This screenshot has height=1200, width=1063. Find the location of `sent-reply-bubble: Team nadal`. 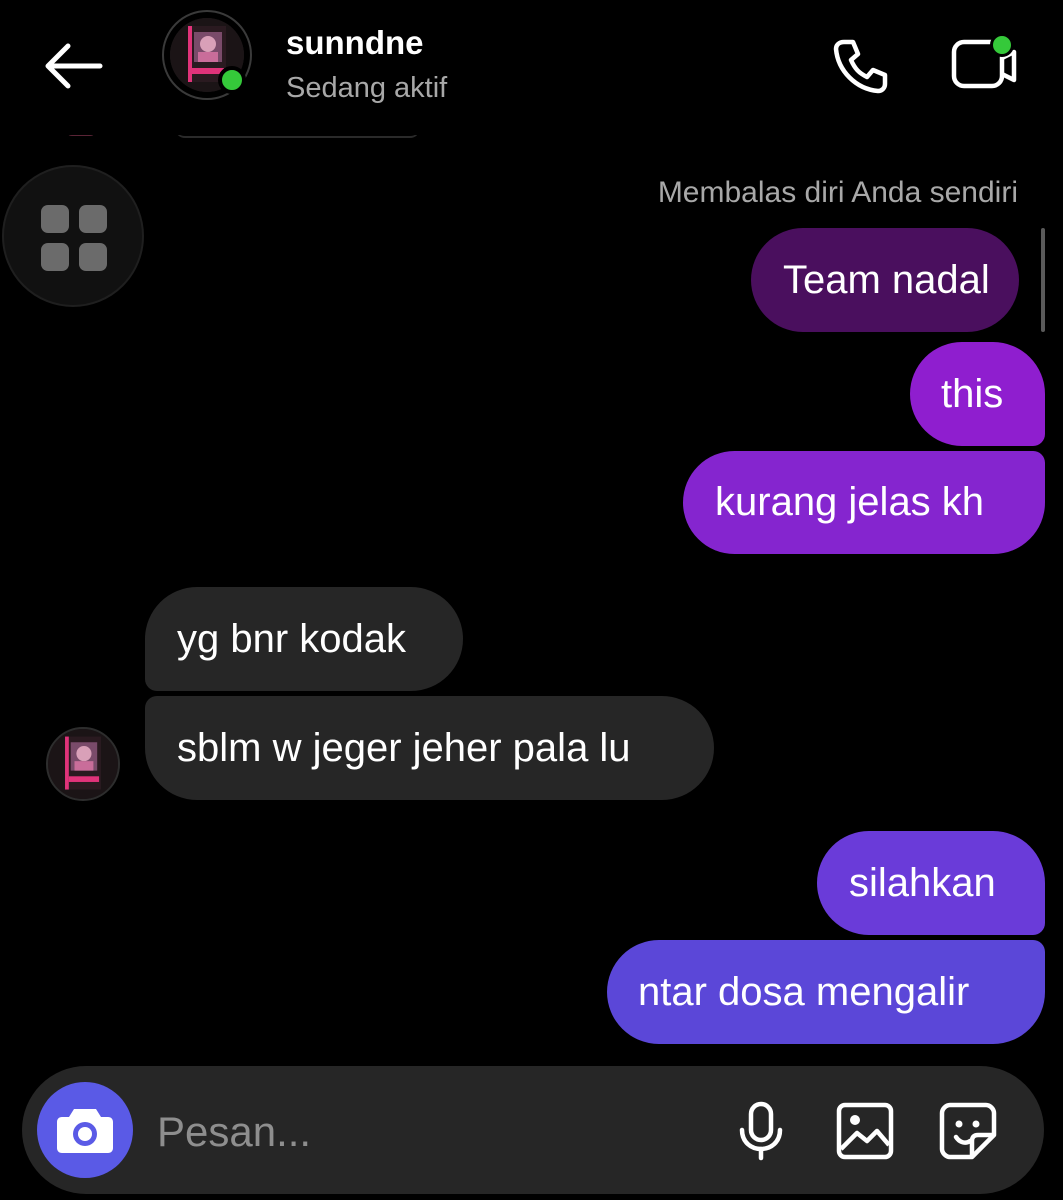

sent-reply-bubble: Team nadal is located at coordinates (885, 280).